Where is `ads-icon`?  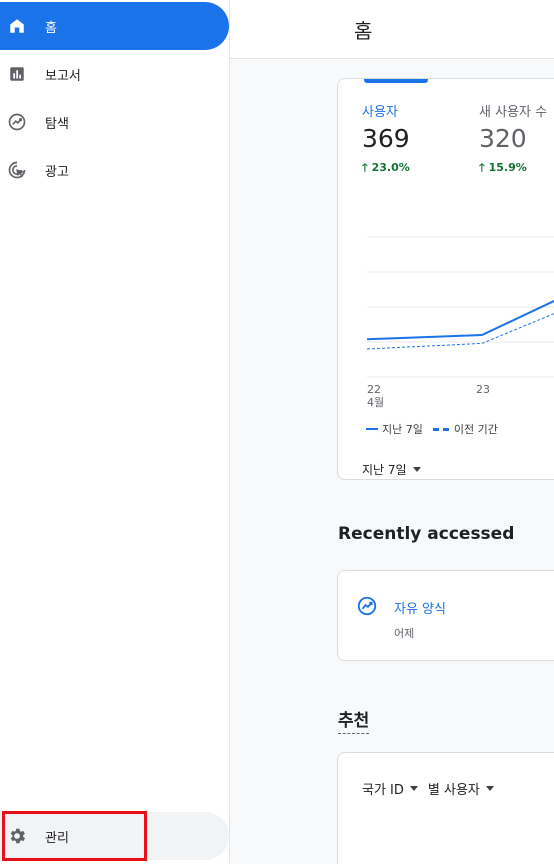 ads-icon is located at coordinates (17, 170).